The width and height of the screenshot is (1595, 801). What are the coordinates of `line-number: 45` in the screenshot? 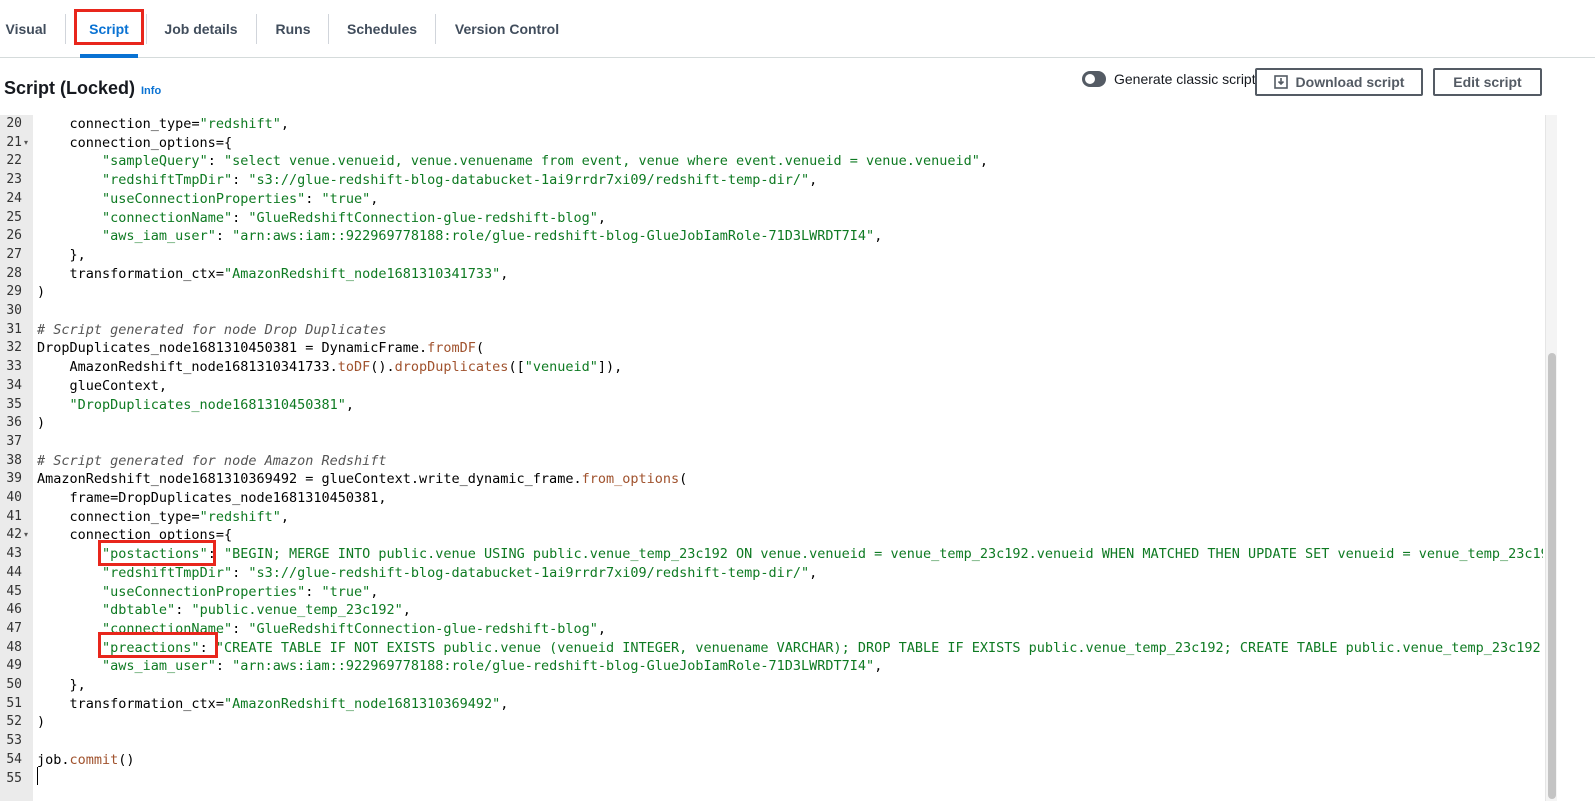 It's located at (14, 591).